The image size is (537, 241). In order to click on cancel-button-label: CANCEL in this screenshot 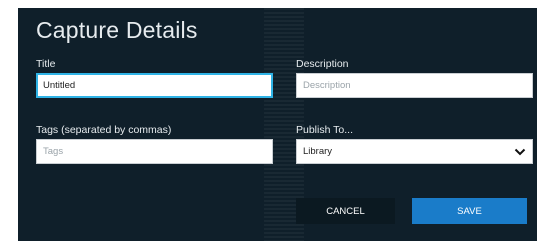, I will do `click(345, 211)`.